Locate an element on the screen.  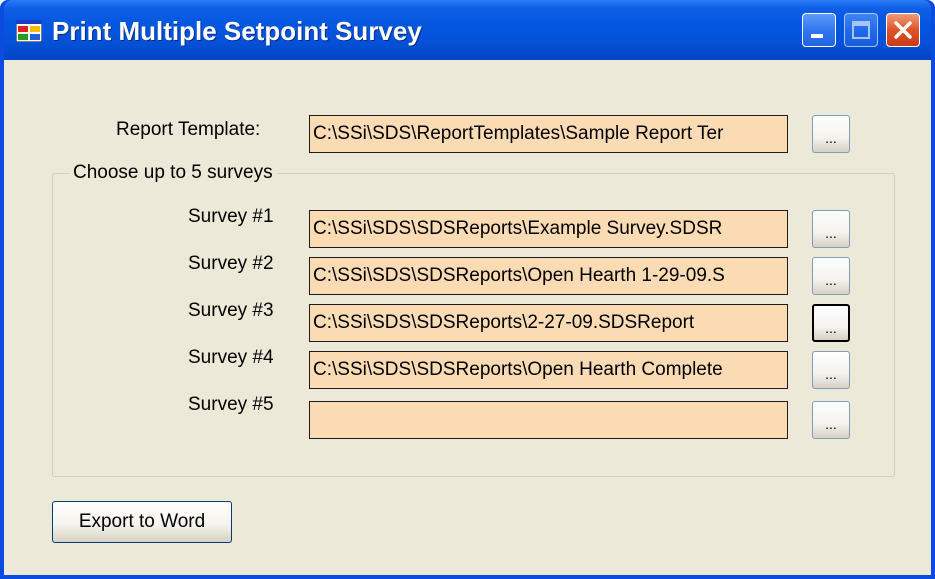
maximize-button is located at coordinates (861, 30).